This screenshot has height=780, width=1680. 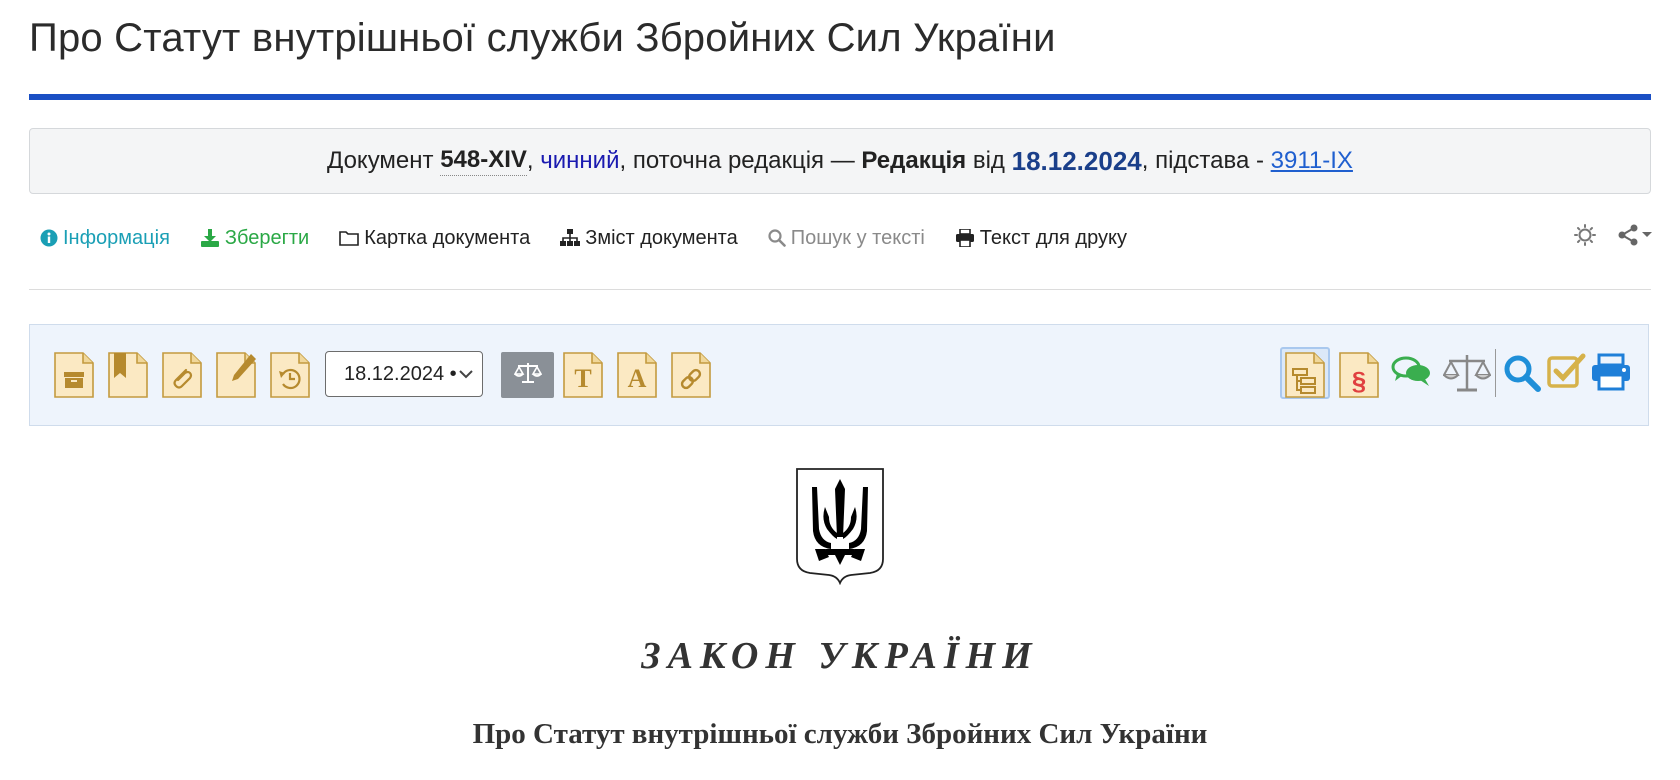 I want to click on compare-editions-button, so click(x=527, y=375).